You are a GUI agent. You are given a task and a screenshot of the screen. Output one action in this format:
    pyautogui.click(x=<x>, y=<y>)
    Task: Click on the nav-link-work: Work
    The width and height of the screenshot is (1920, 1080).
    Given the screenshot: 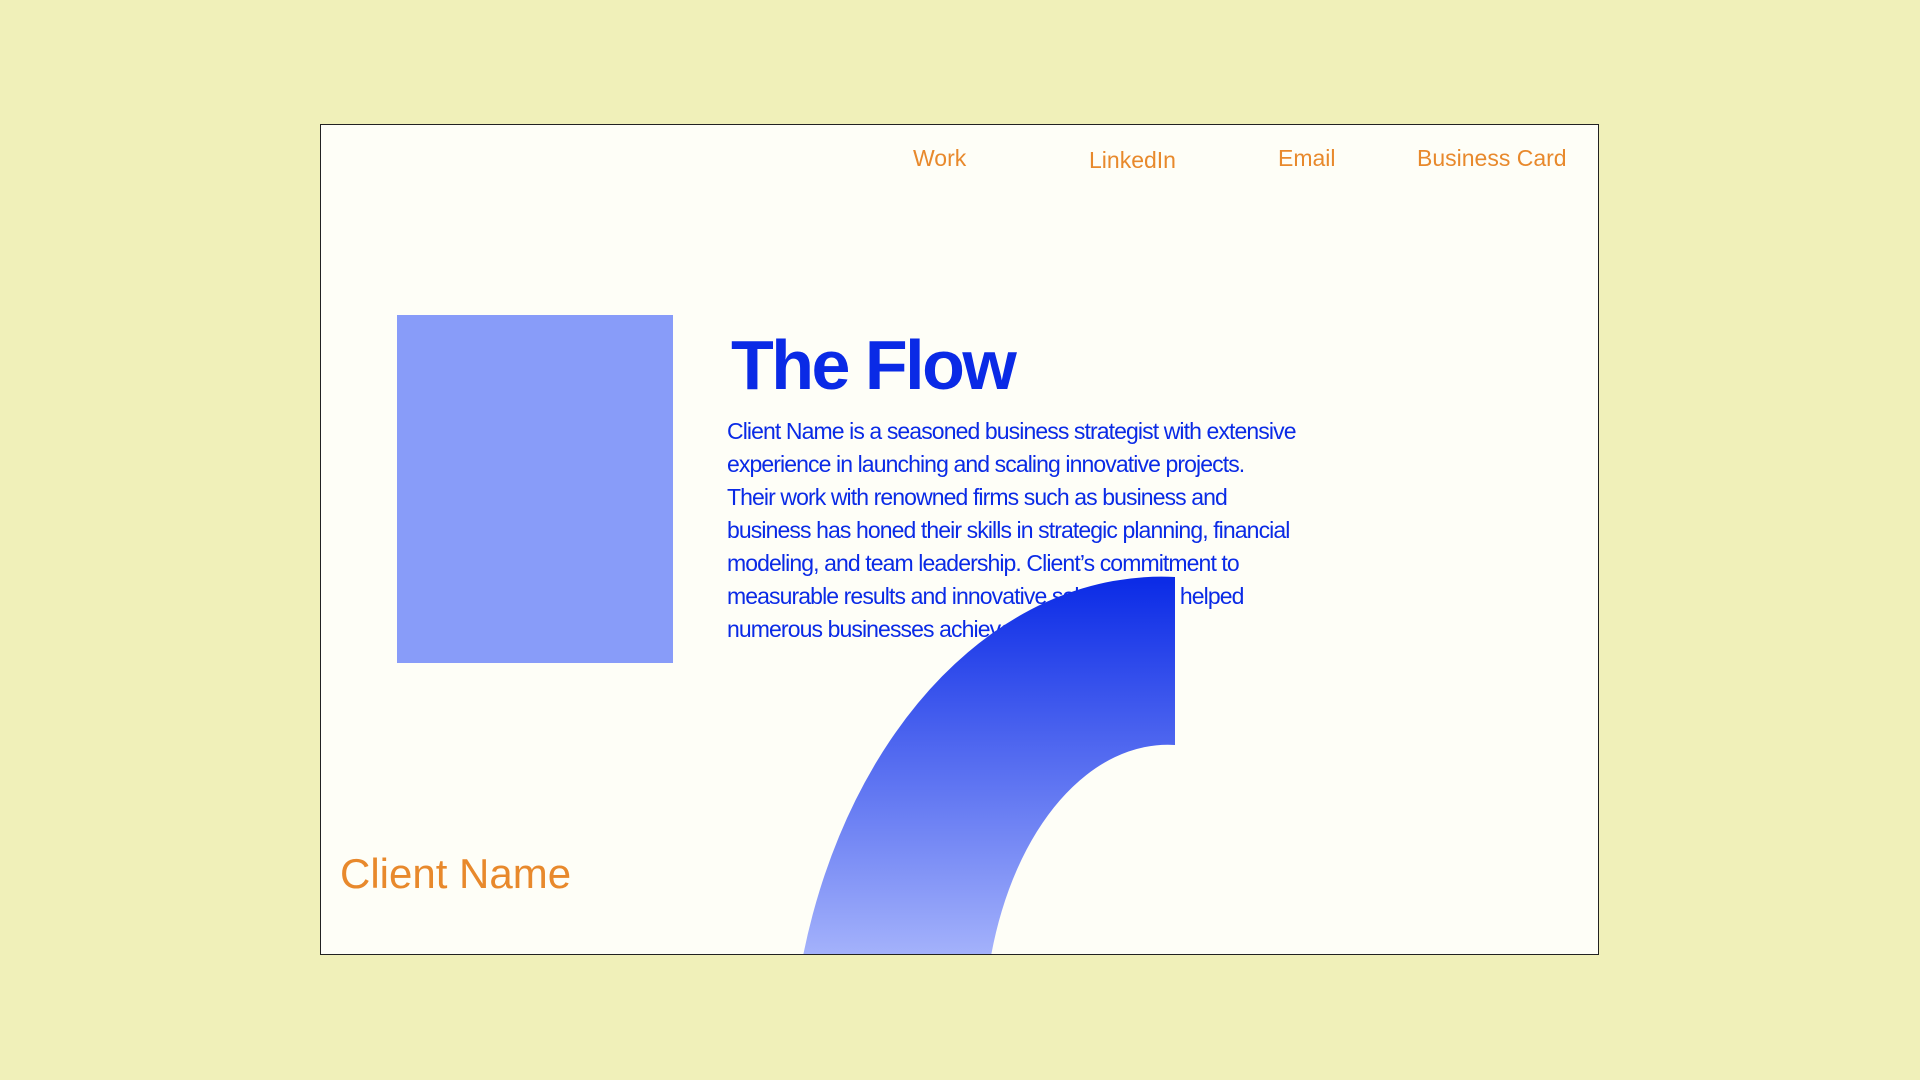 What is the action you would take?
    pyautogui.click(x=939, y=158)
    